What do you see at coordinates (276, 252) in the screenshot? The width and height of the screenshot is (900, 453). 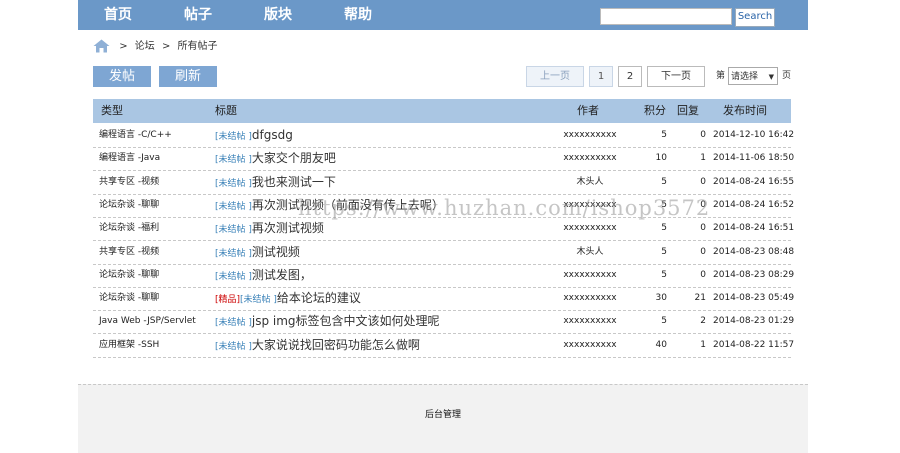 I see `row-title-link: 测试视频` at bounding box center [276, 252].